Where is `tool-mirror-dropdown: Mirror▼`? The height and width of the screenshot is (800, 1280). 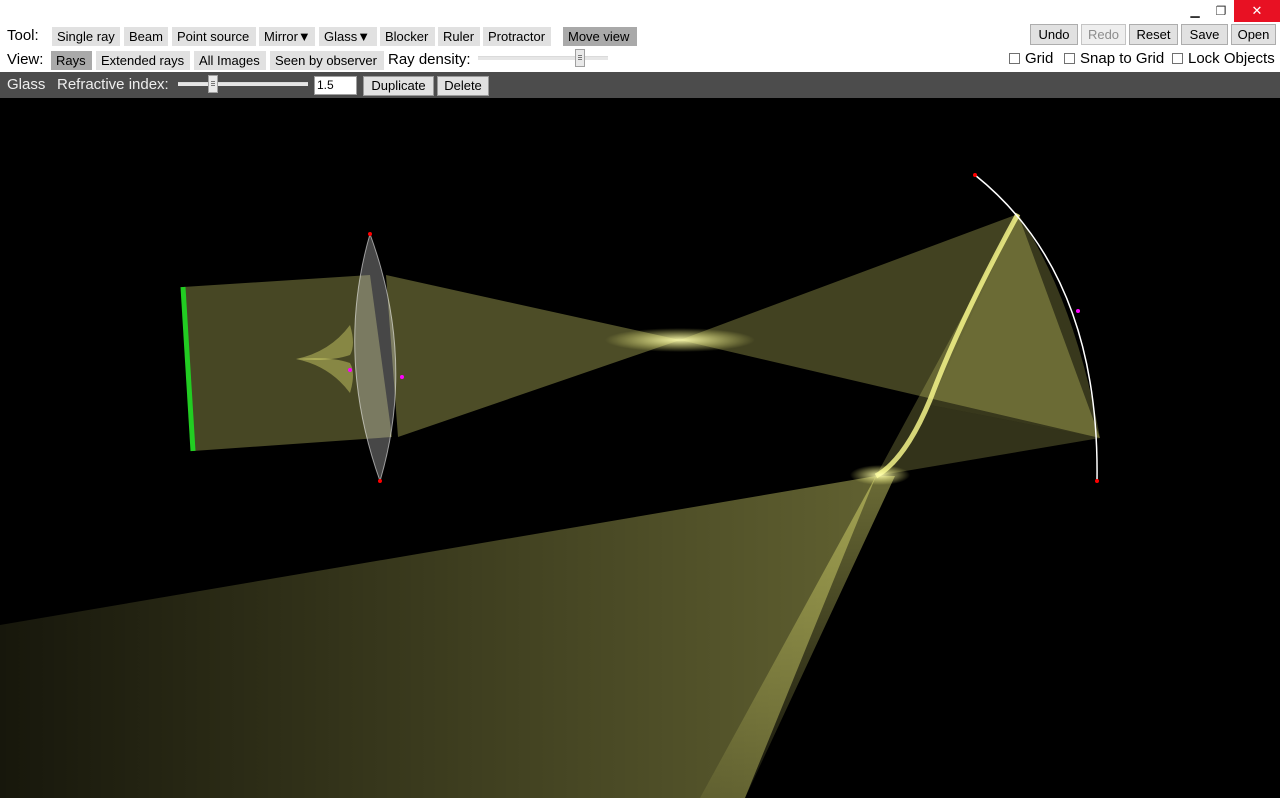
tool-mirror-dropdown: Mirror▼ is located at coordinates (287, 36).